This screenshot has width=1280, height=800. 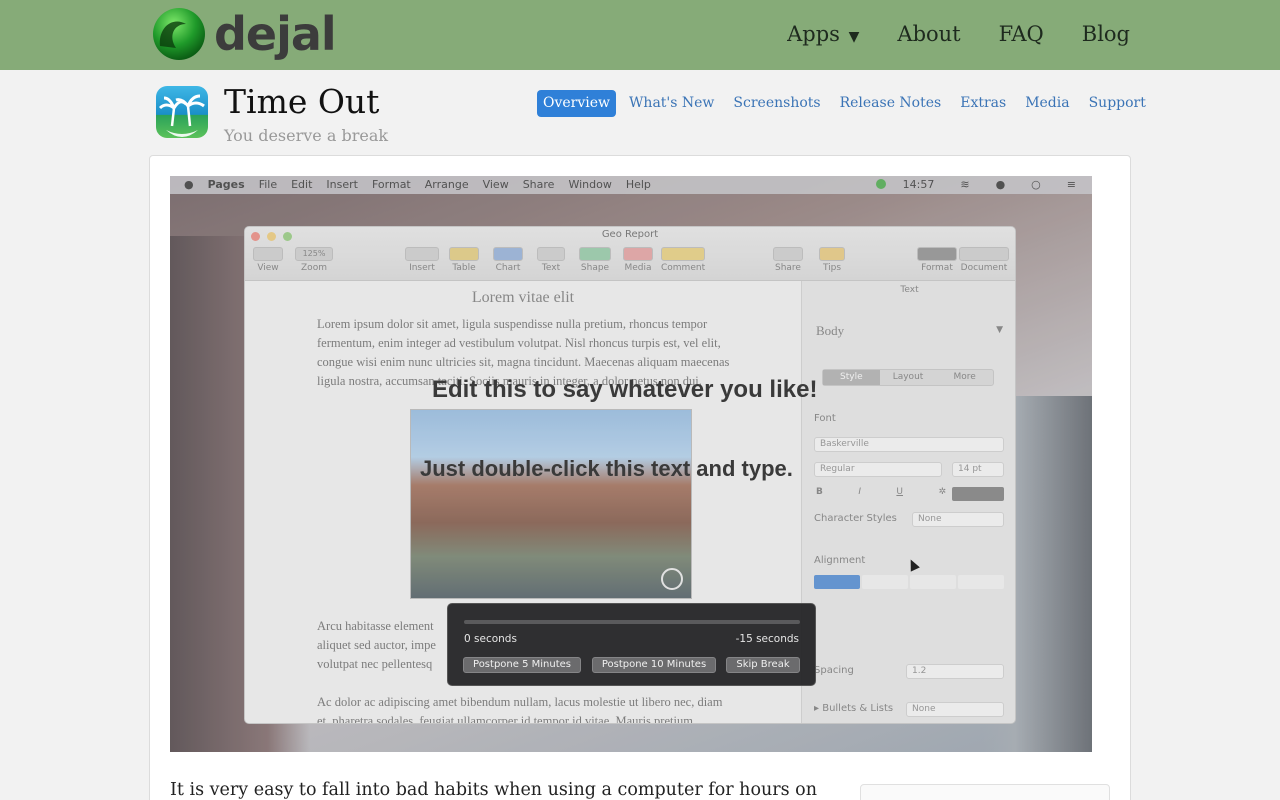 I want to click on align-center-icon, so click(x=885, y=582).